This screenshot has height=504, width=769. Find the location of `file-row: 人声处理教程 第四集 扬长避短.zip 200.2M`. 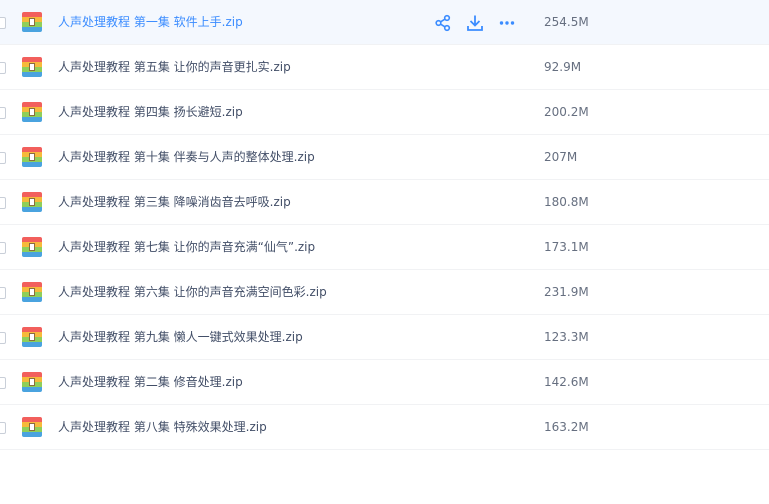

file-row: 人声处理教程 第四集 扬长避短.zip 200.2M is located at coordinates (384, 112).